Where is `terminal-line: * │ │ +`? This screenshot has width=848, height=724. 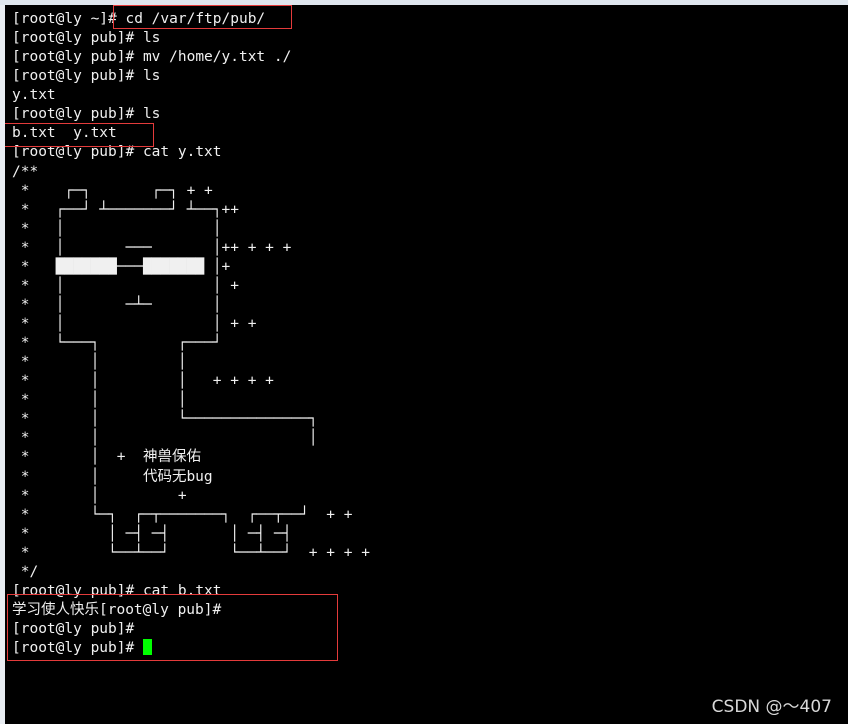
terminal-line: * │ │ + is located at coordinates (191, 286).